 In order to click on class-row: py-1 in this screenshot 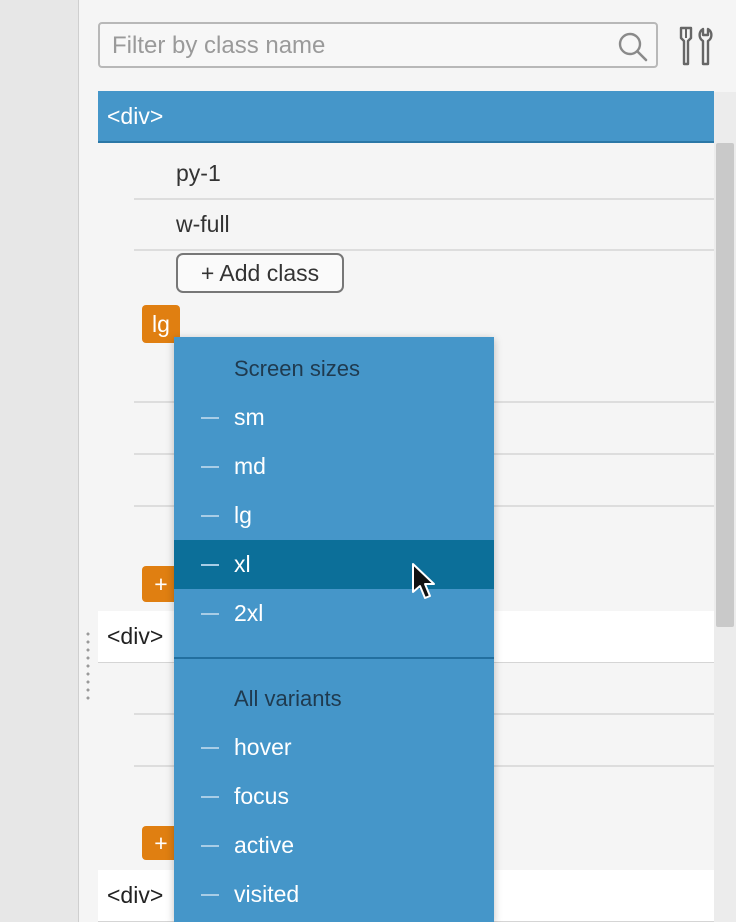, I will do `click(424, 174)`.